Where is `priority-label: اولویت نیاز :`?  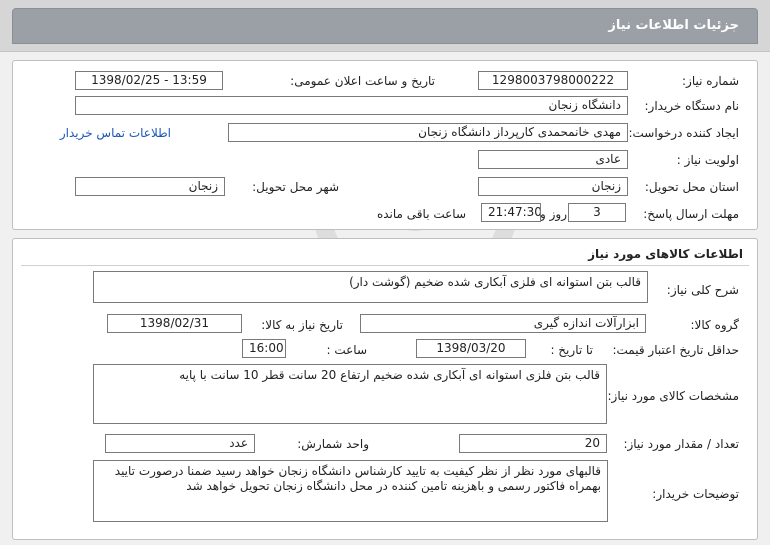
priority-label: اولویت نیاز : is located at coordinates (707, 160).